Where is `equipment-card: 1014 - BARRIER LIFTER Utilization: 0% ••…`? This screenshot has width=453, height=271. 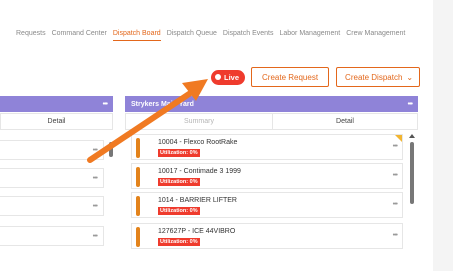
equipment-card: 1014 - BARRIER LIFTER Utilization: 0% ••… is located at coordinates (267, 205).